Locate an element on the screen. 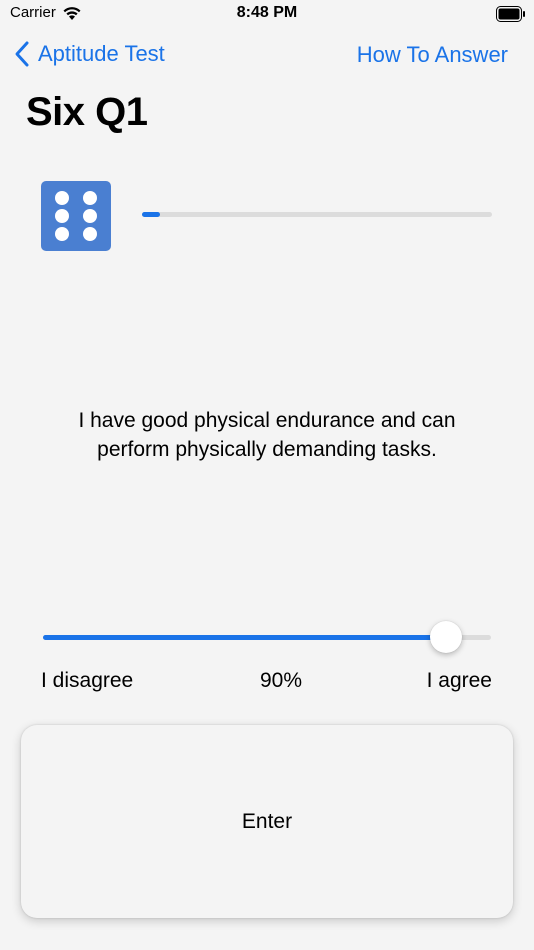  agreement-slider is located at coordinates (267, 637).